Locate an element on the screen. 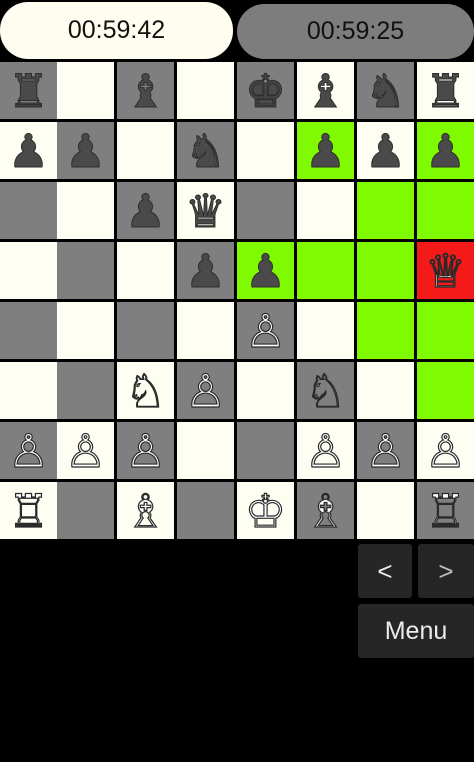  square-e1: ♔ is located at coordinates (265, 510).